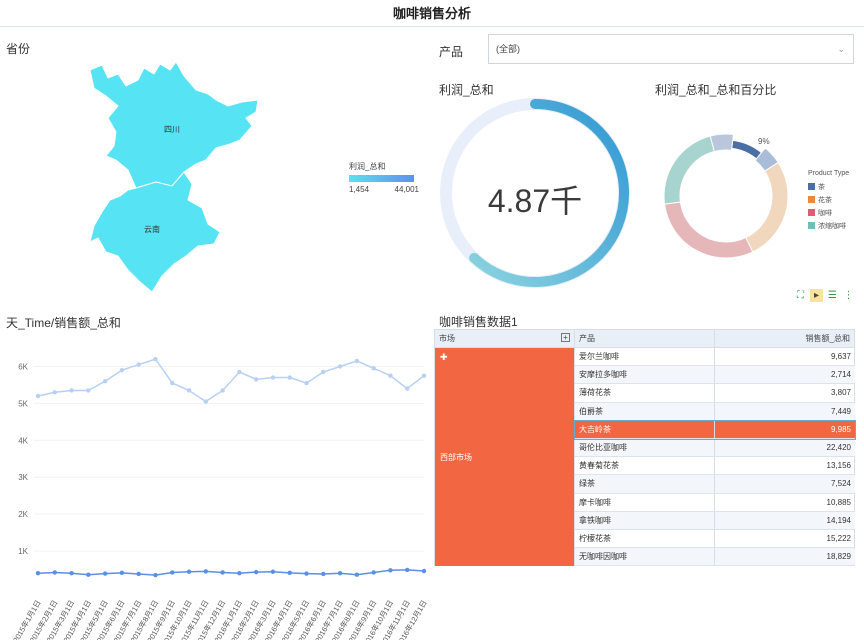 The image size is (864, 640). Describe the element at coordinates (721, 143) in the screenshot. I see `donut-slice-other` at that location.